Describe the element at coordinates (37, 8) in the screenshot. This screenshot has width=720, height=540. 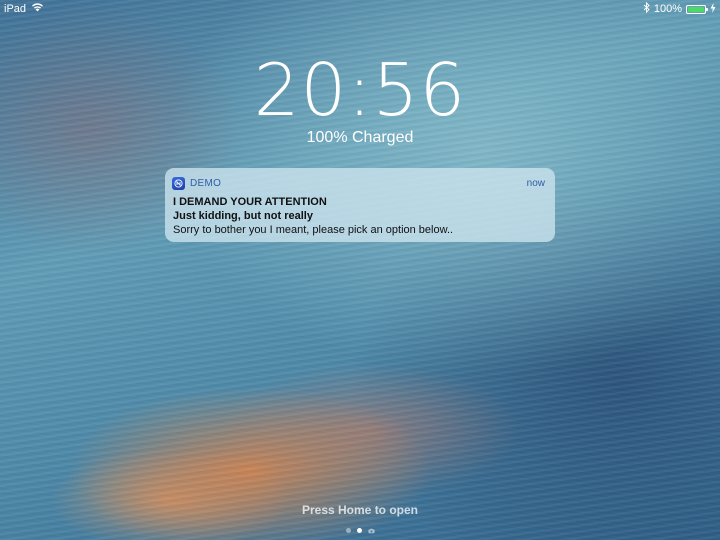
I see `wifi-icon` at that location.